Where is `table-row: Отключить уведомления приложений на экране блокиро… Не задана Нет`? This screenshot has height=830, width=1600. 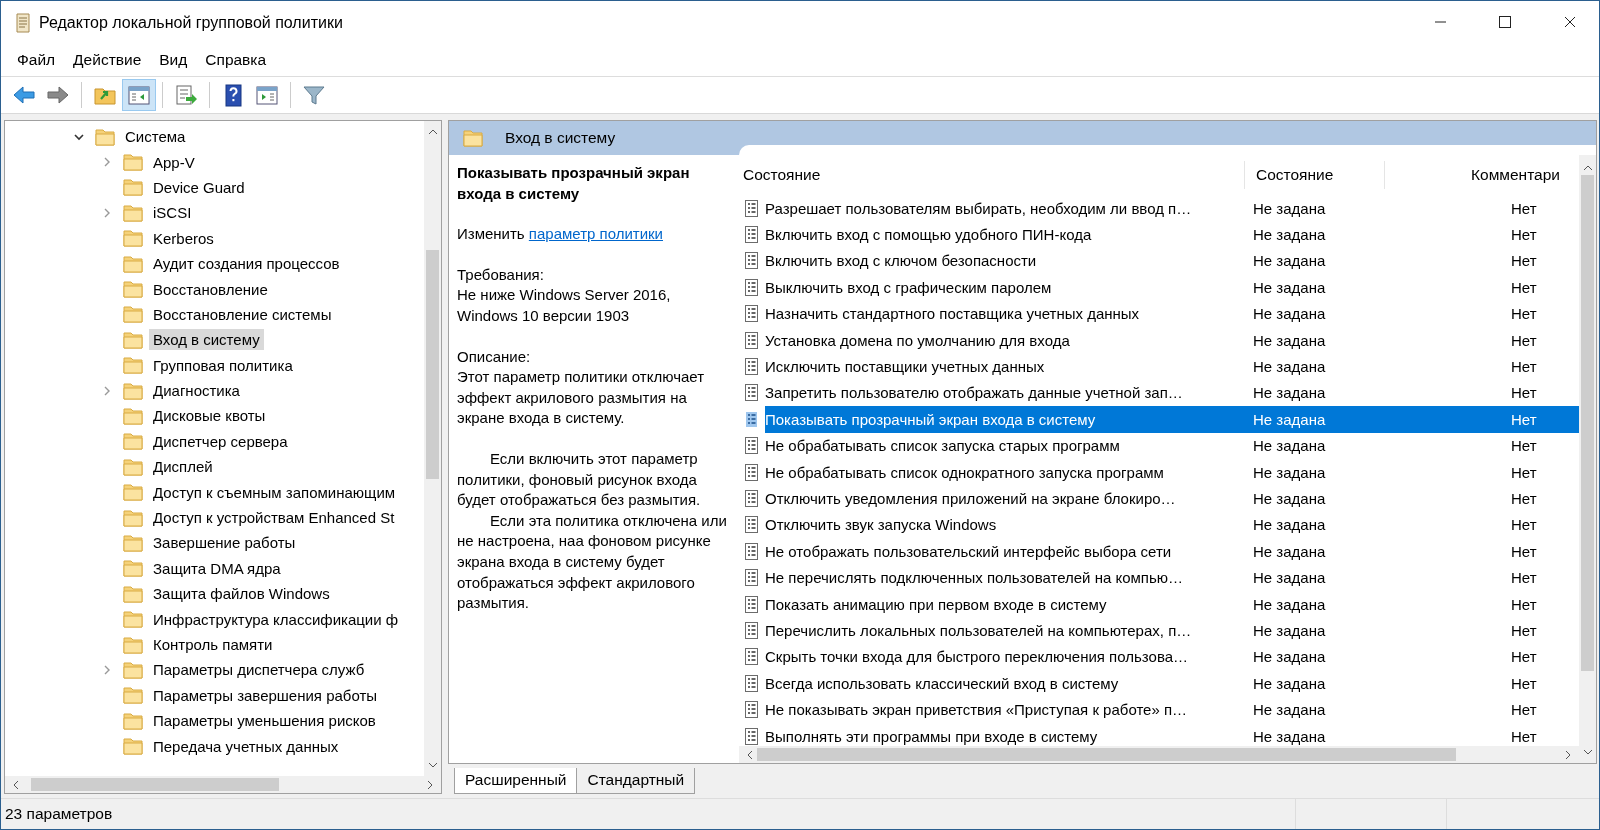 table-row: Отключить уведомления приложений на экране блокиро… Не задана Нет is located at coordinates (1159, 498).